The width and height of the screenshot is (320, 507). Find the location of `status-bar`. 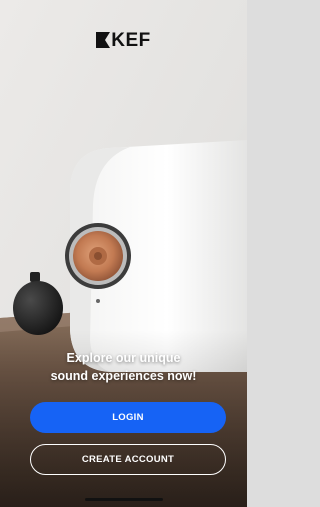

status-bar is located at coordinates (123, 9).